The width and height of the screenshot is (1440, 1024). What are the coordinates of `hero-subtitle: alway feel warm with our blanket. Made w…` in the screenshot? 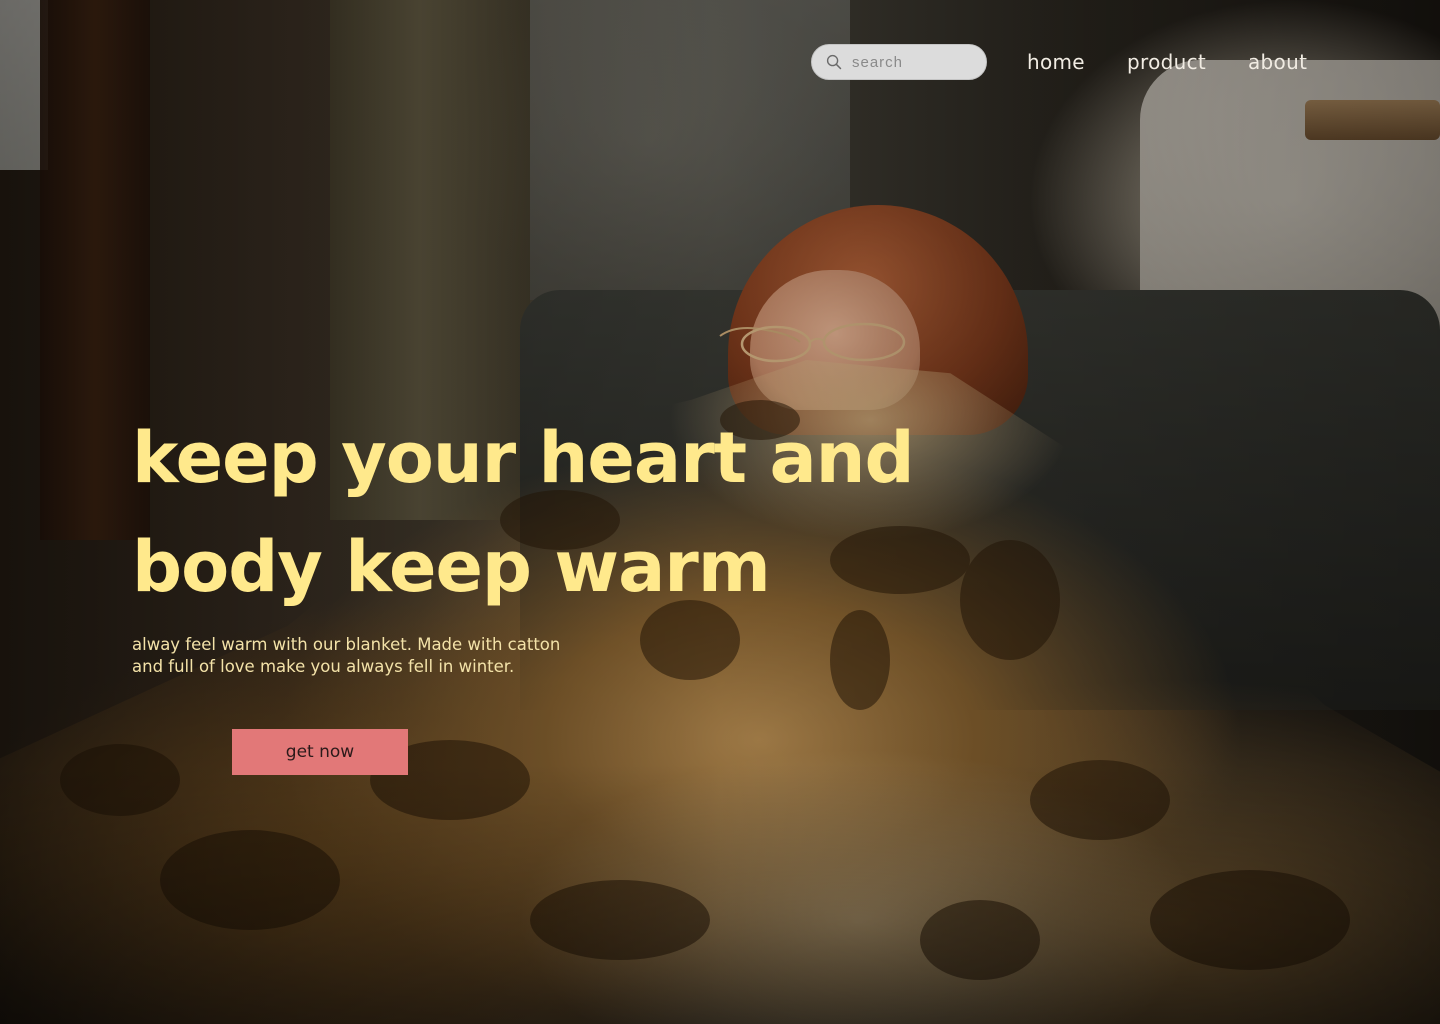 It's located at (382, 656).